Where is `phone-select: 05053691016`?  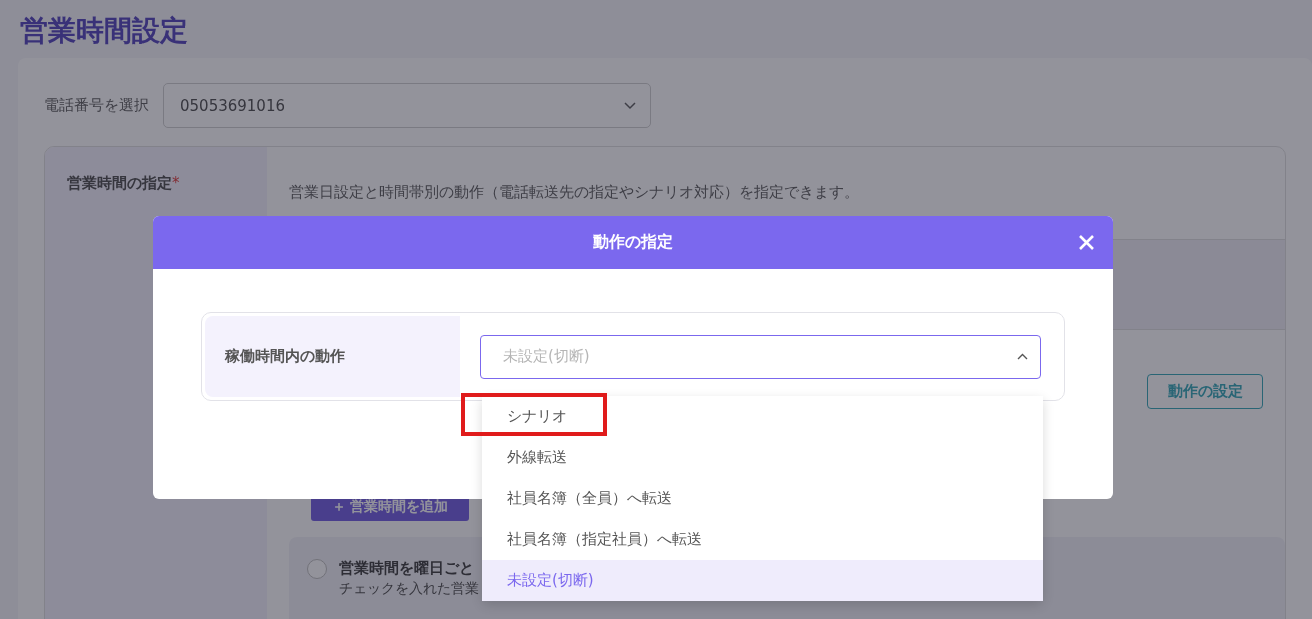 phone-select: 05053691016 is located at coordinates (407, 105).